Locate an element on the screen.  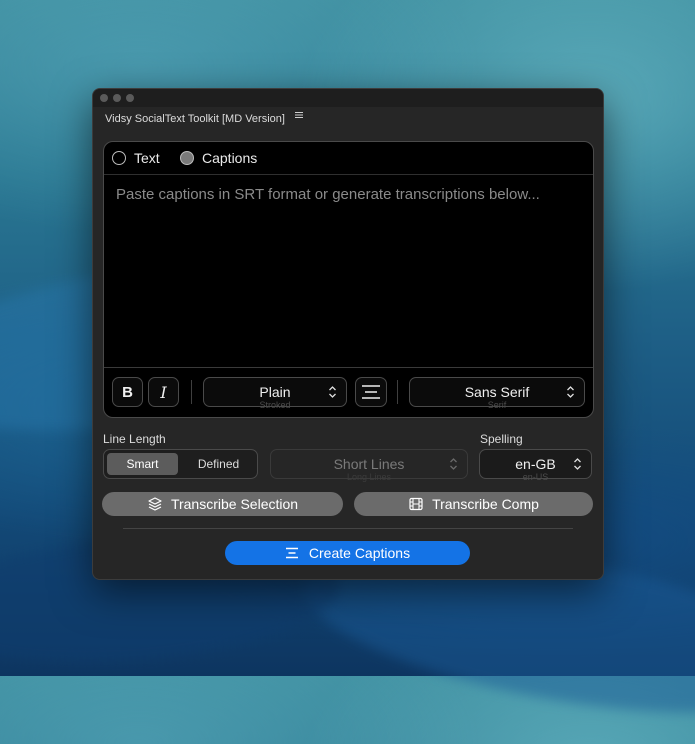
line-length-segmented-control: Smart Defined is located at coordinates (180, 464).